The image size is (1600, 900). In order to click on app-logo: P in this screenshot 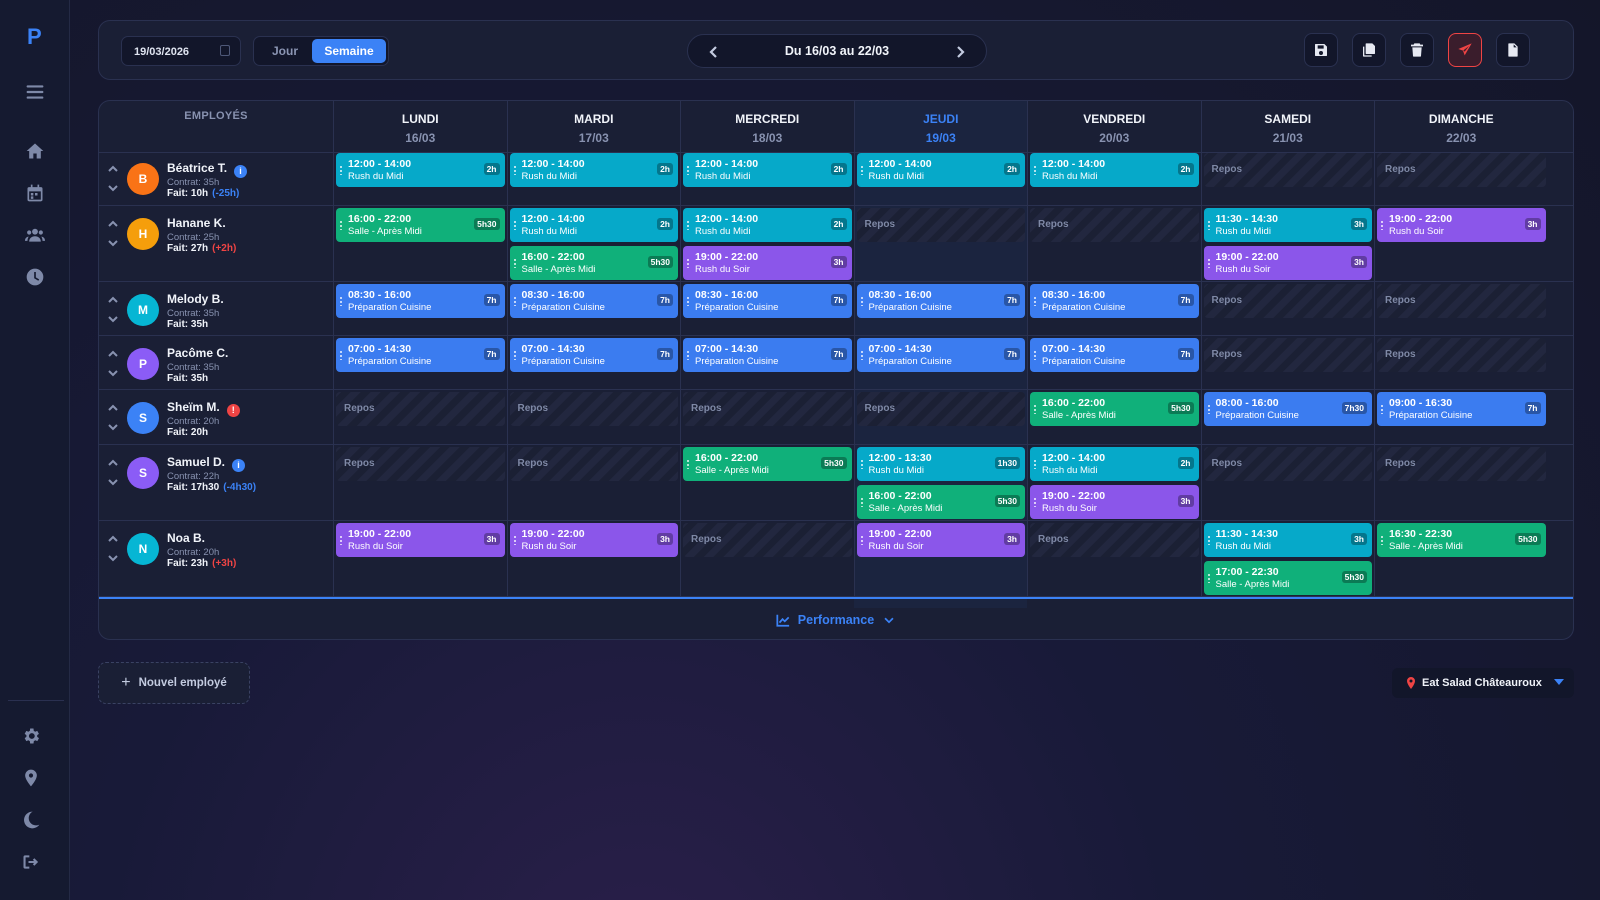, I will do `click(34, 37)`.